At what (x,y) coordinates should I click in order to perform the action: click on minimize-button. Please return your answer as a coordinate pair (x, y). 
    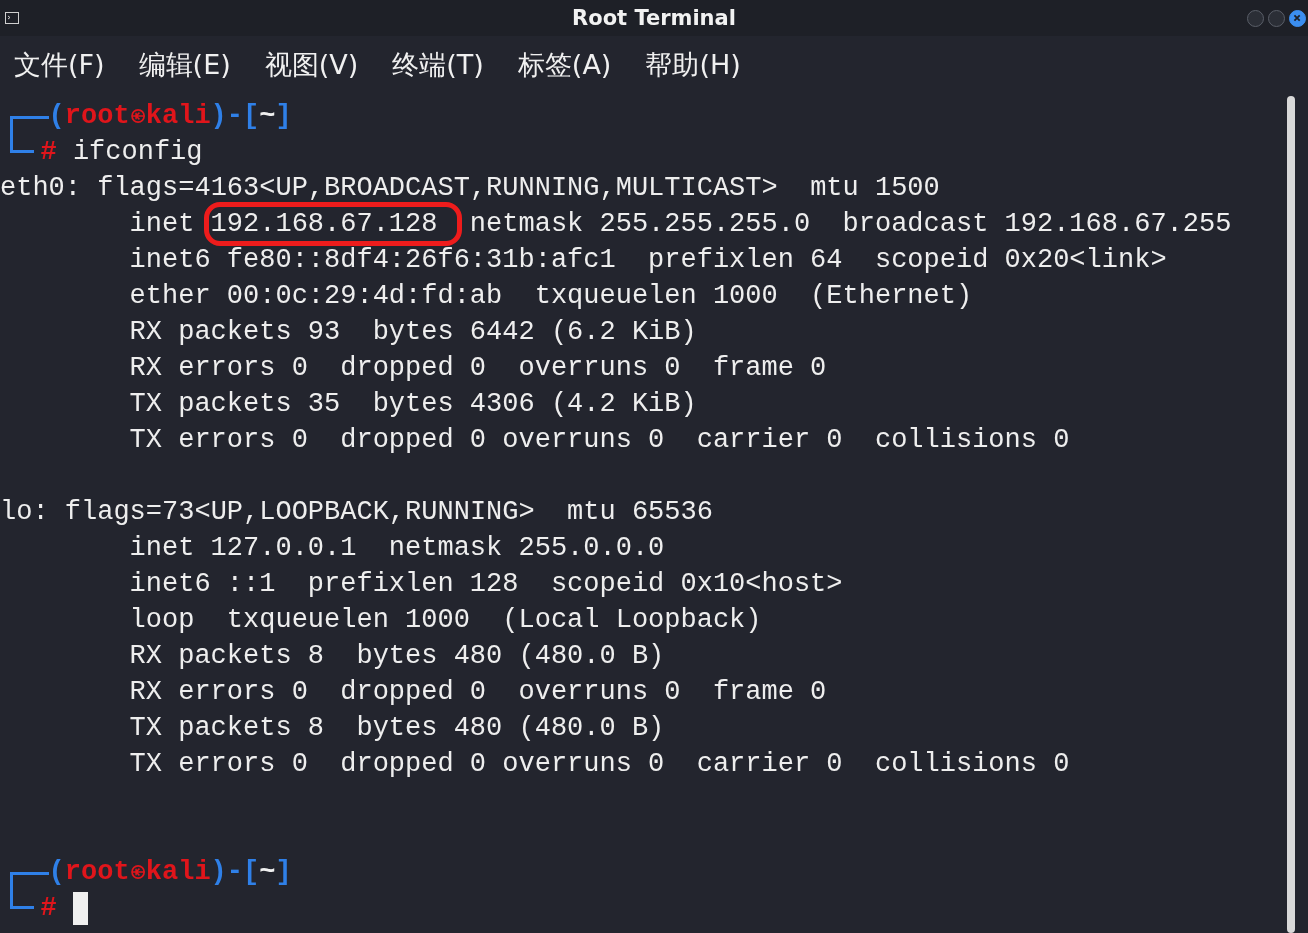
    Looking at the image, I should click on (1255, 18).